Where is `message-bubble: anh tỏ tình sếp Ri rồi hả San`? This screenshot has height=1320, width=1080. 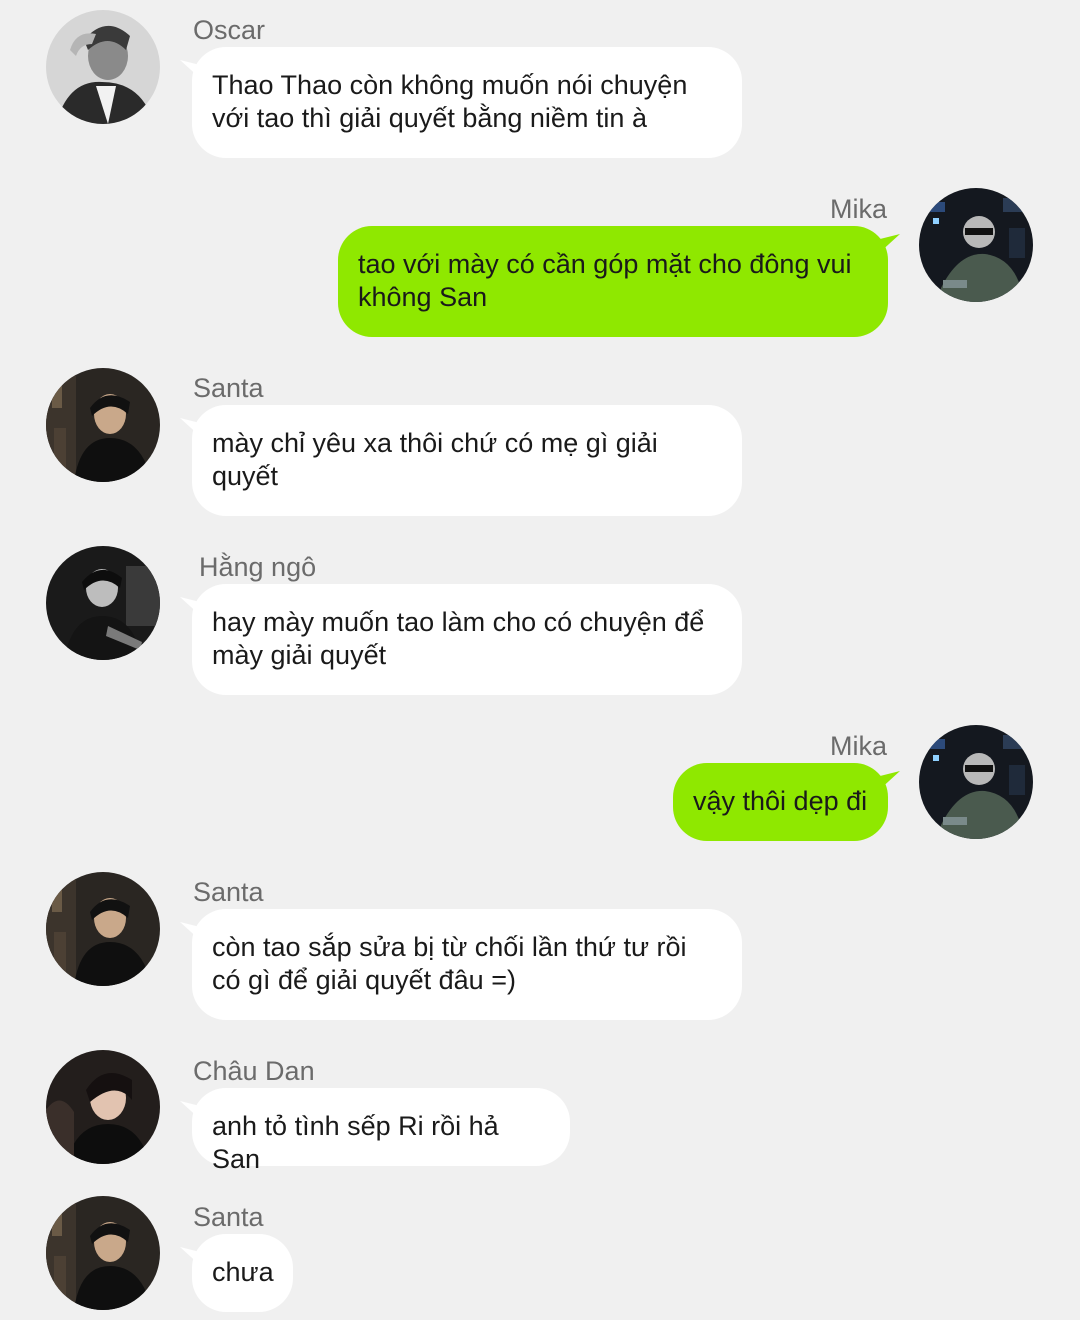 message-bubble: anh tỏ tình sếp Ri rồi hả San is located at coordinates (381, 1131).